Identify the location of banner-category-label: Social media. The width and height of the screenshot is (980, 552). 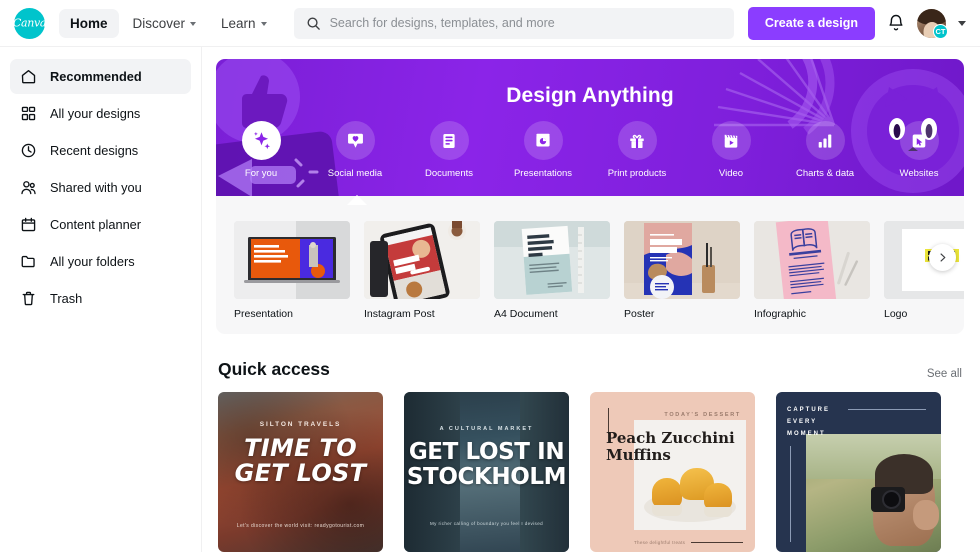
(355, 173).